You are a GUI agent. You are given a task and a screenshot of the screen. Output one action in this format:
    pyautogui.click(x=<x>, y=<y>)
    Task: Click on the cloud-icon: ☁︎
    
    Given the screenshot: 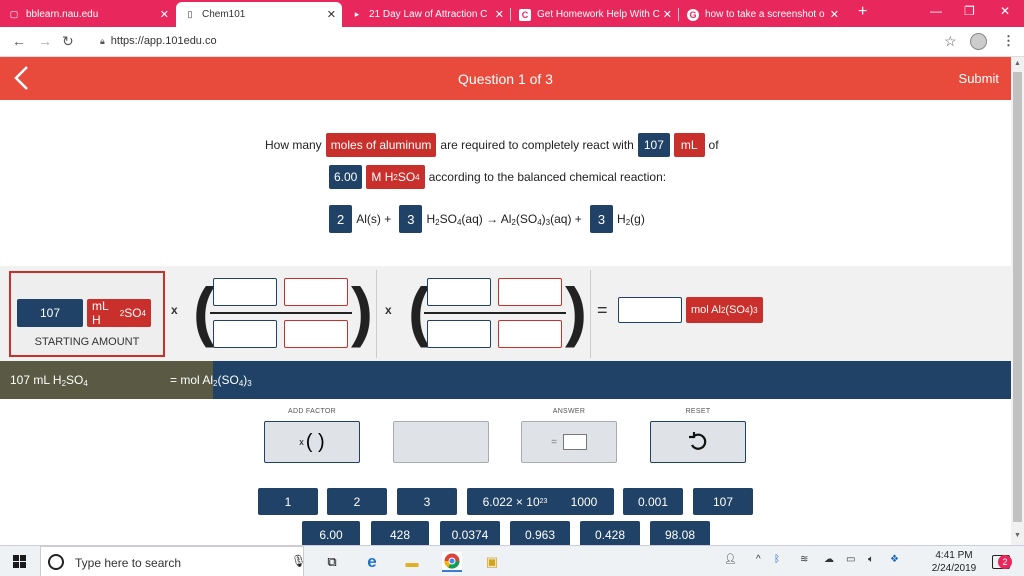 What is the action you would take?
    pyautogui.click(x=829, y=559)
    